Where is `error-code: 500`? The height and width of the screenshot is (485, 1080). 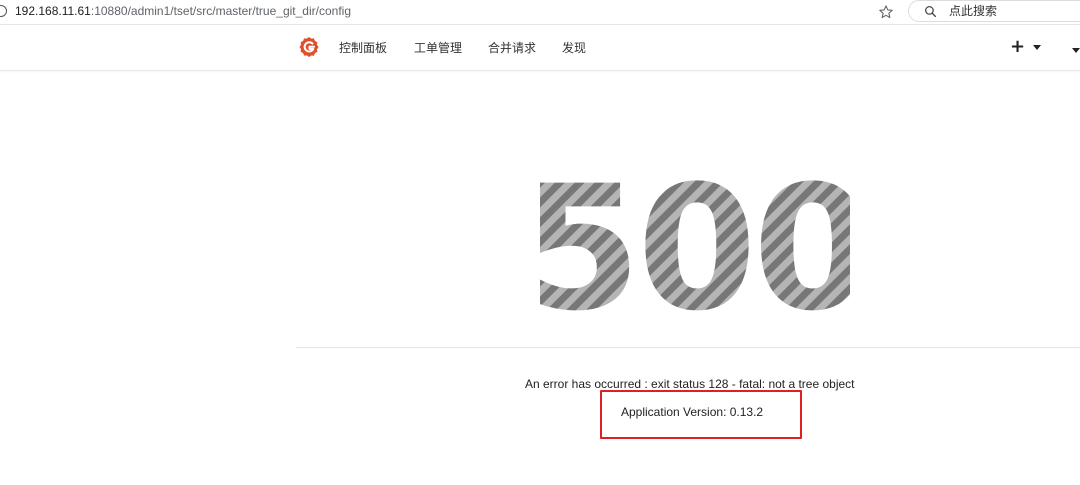
error-code: 500 is located at coordinates (696, 248).